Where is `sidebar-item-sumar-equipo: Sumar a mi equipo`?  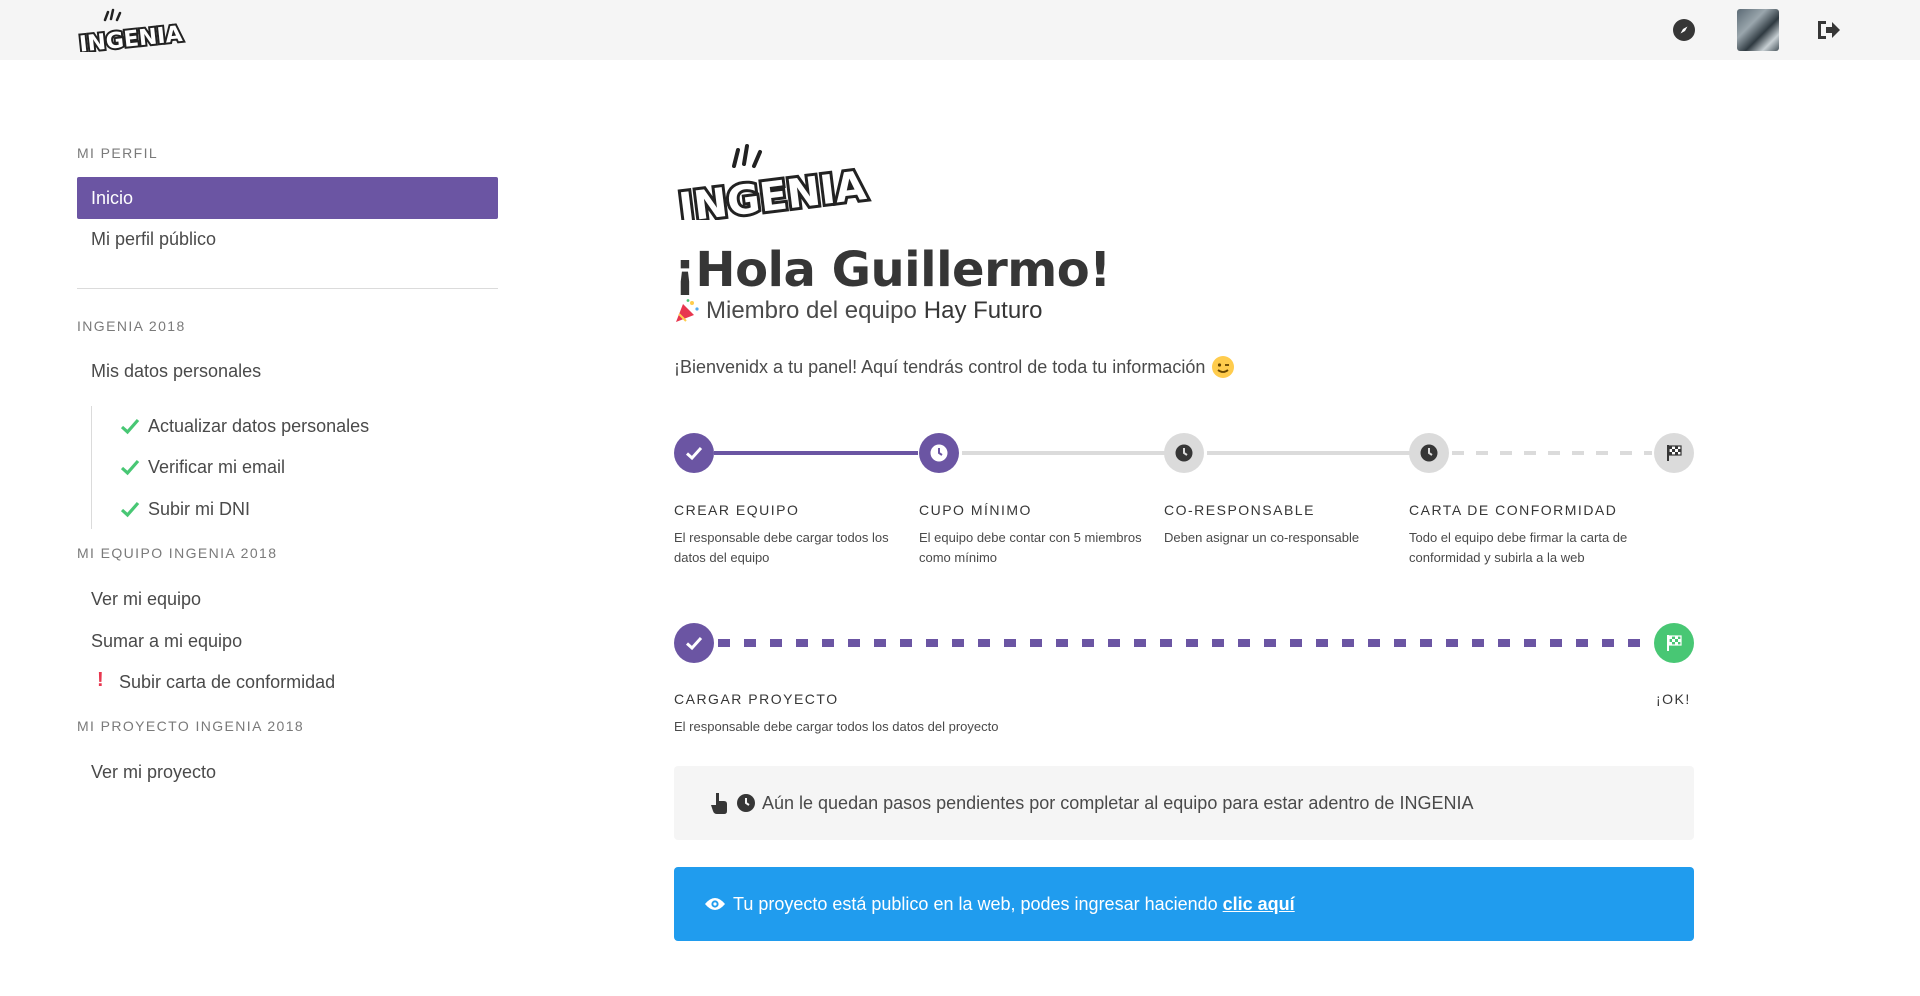 sidebar-item-sumar-equipo: Sumar a mi equipo is located at coordinates (287, 641).